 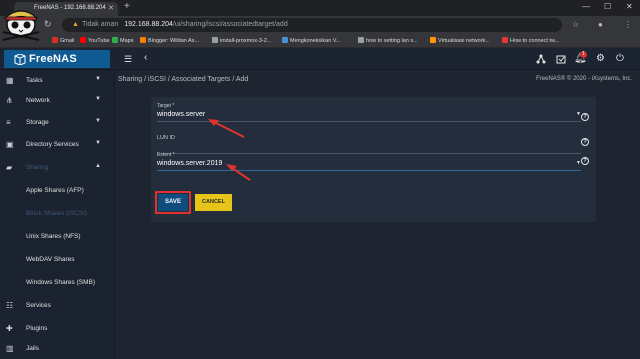 What do you see at coordinates (226, 128) in the screenshot?
I see `target-annotation-arrow` at bounding box center [226, 128].